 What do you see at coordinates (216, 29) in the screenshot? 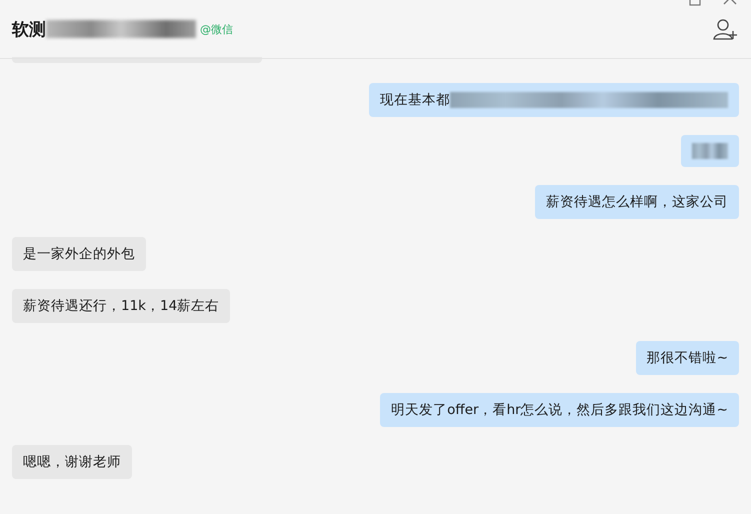
I see `source-tag: @微信` at bounding box center [216, 29].